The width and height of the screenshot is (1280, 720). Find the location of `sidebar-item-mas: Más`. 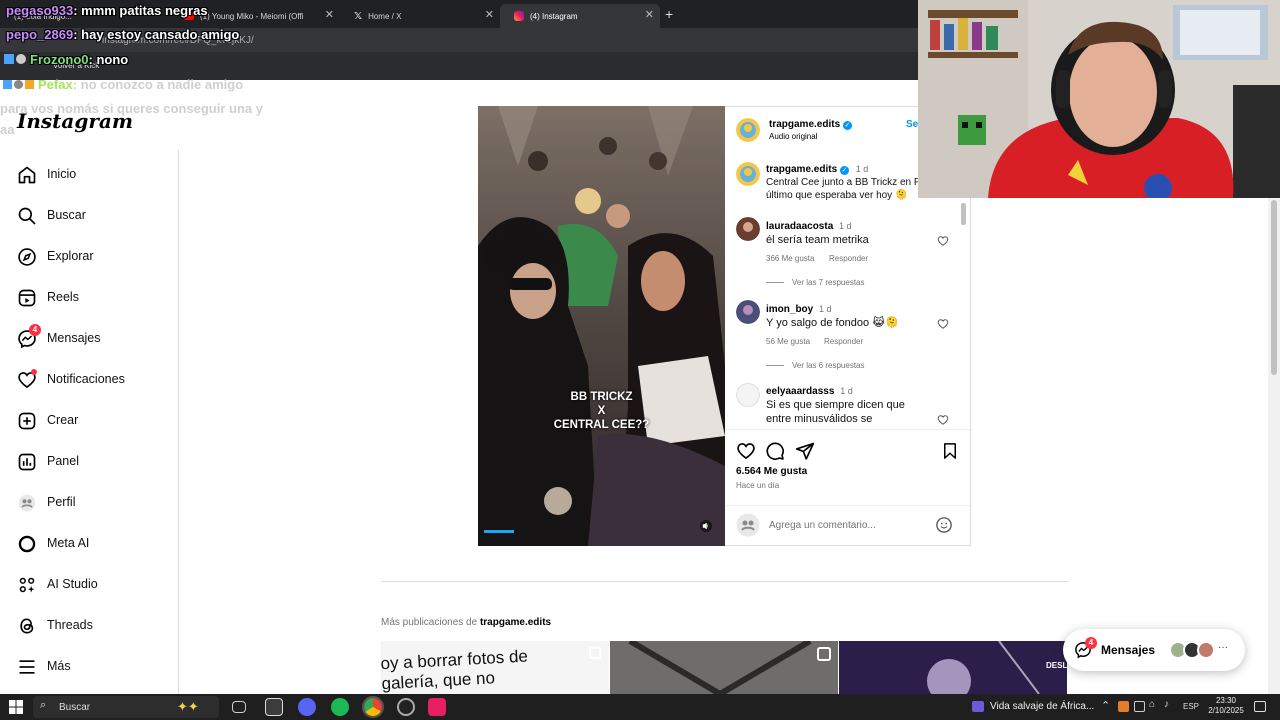

sidebar-item-mas: Más is located at coordinates (89, 667).